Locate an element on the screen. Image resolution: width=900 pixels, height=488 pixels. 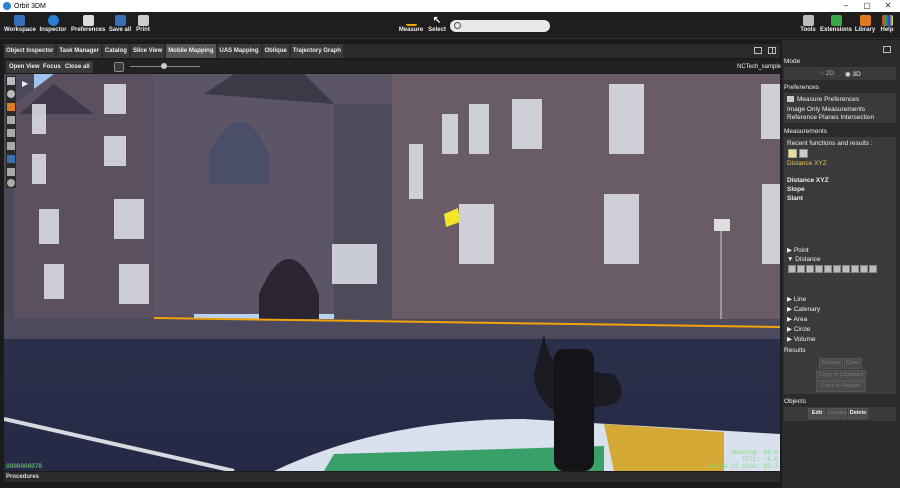
map-icon is located at coordinates (11, 159).